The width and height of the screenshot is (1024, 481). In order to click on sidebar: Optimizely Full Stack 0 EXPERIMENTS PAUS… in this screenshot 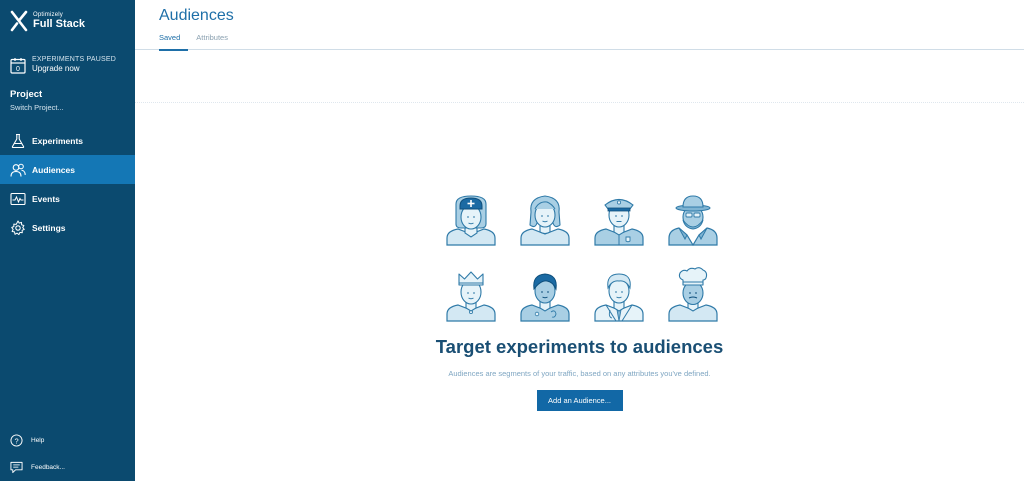, I will do `click(67, 240)`.